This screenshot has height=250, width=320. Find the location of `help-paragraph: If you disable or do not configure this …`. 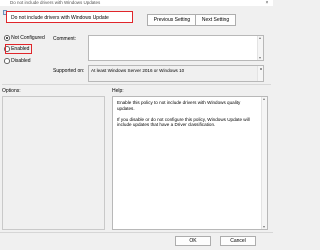

help-paragraph: If you disable or do not configure this … is located at coordinates (183, 122).